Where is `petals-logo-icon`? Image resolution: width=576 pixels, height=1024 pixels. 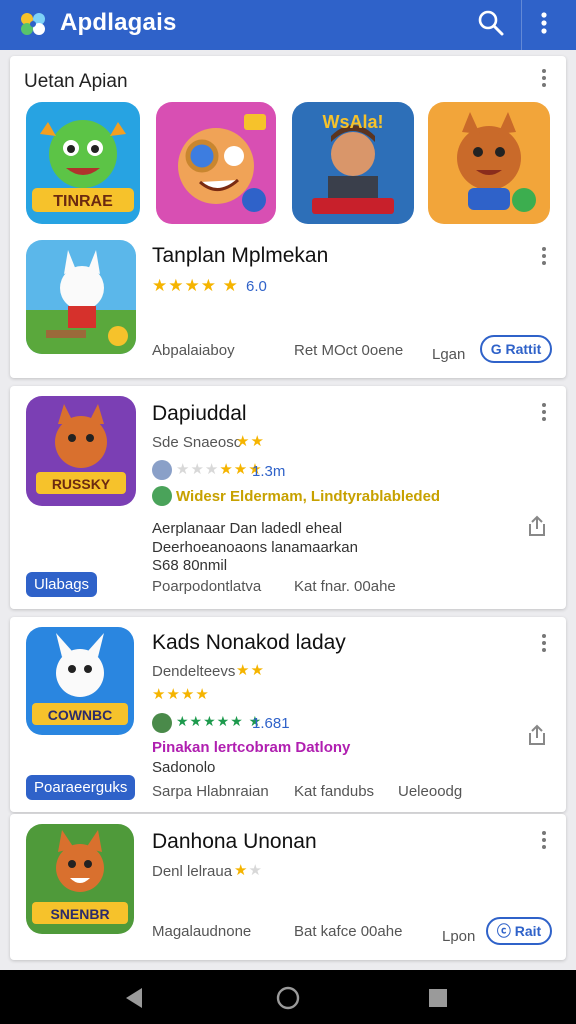
petals-logo-icon is located at coordinates (33, 24).